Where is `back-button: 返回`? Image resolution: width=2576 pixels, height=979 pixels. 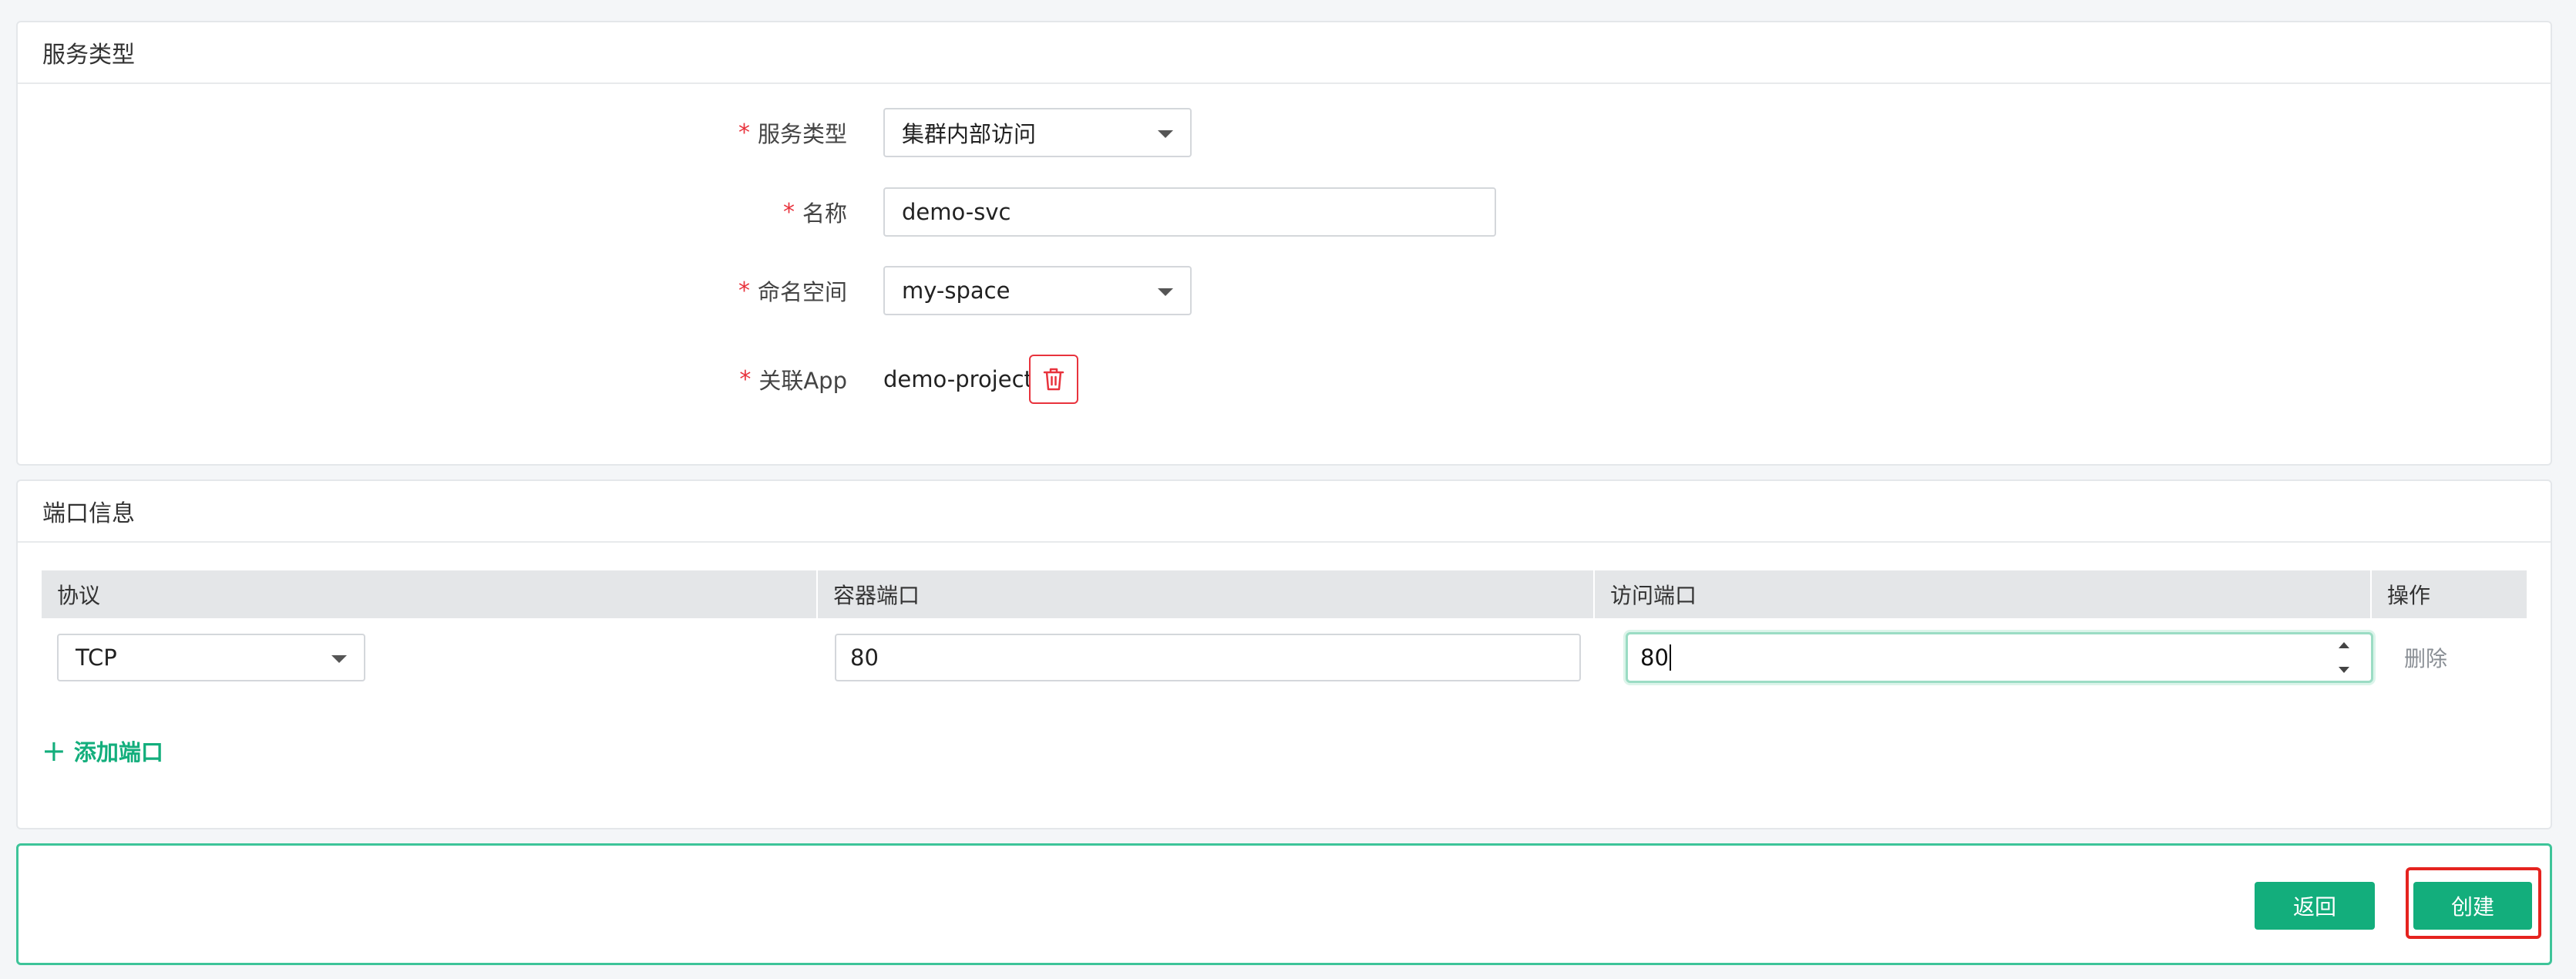 back-button: 返回 is located at coordinates (2315, 906).